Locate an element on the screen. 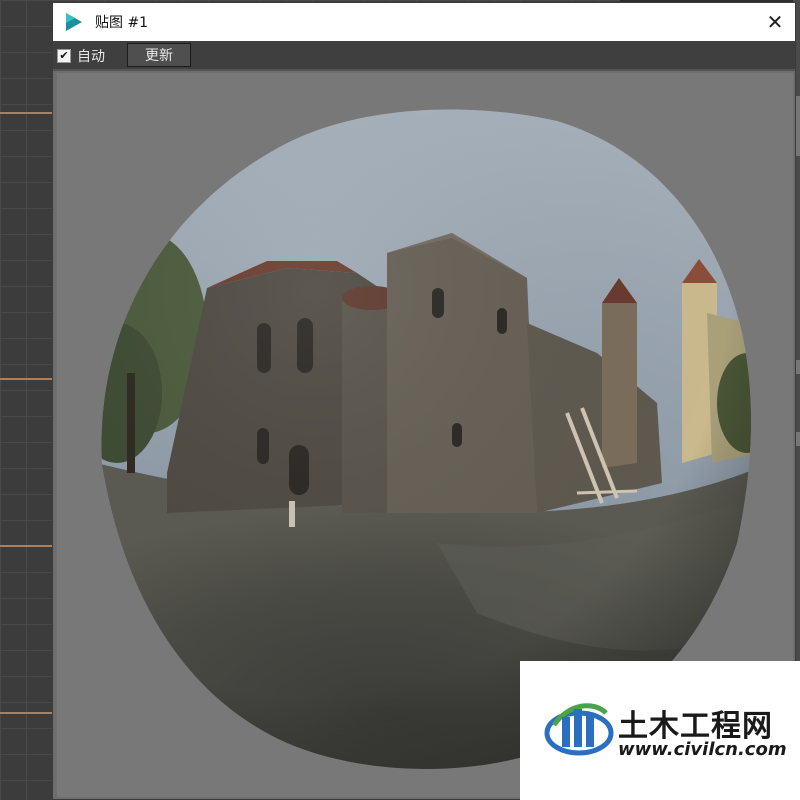 The height and width of the screenshot is (800, 800). close-button: ✕ is located at coordinates (775, 22).